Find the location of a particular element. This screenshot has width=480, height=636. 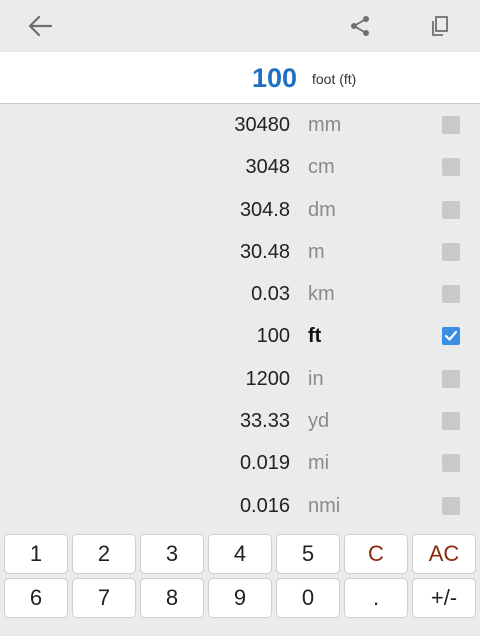

conversion-row-km: 0.03 km is located at coordinates (240, 294).